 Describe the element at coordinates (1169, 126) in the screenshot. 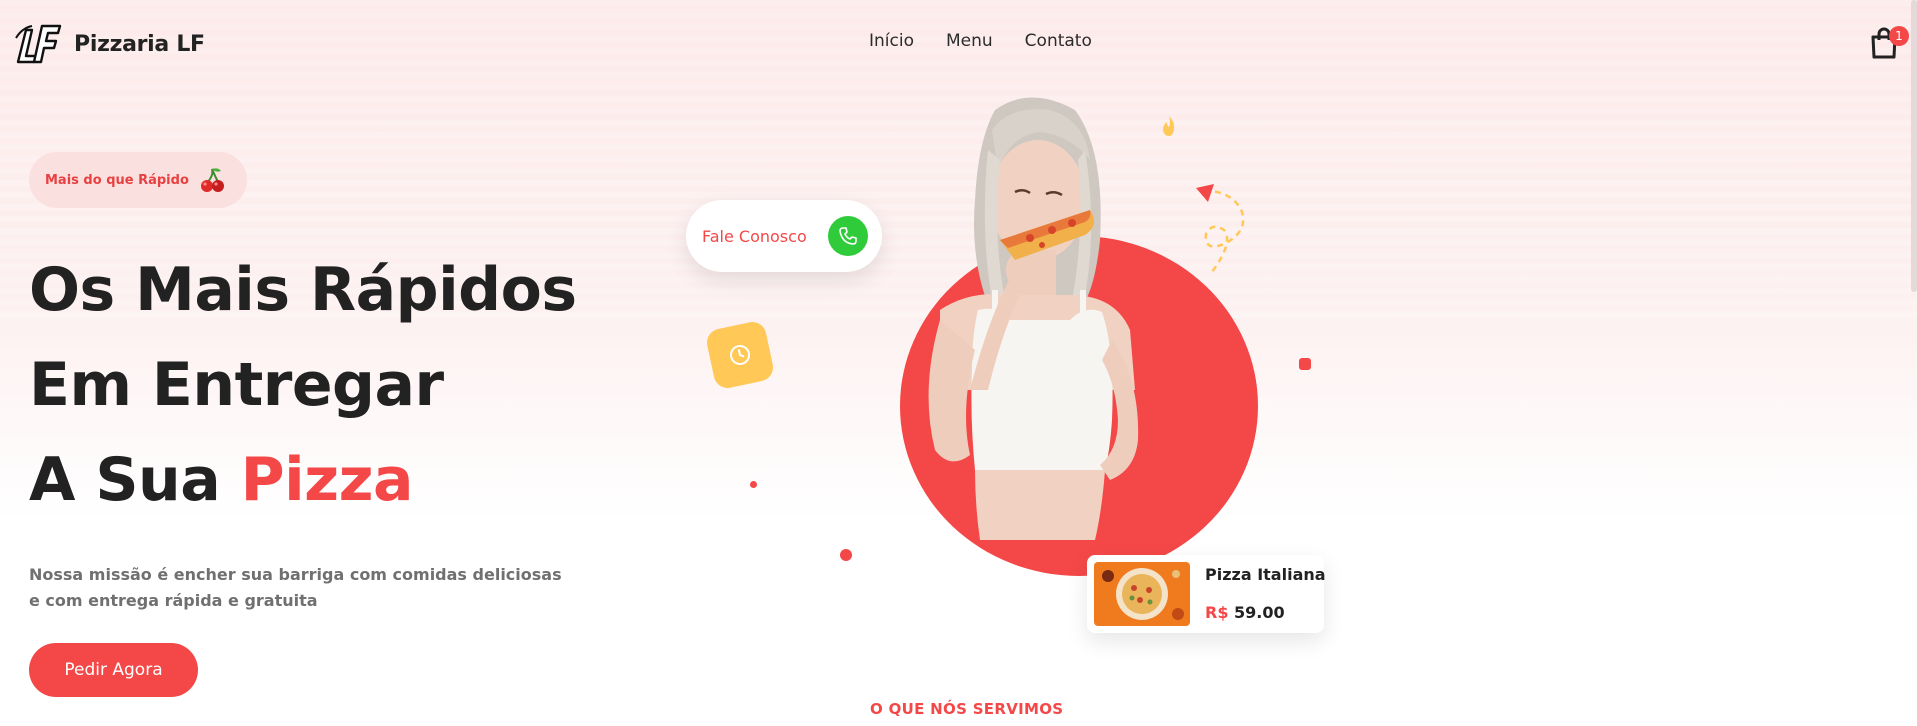

I see `flame-icon` at that location.